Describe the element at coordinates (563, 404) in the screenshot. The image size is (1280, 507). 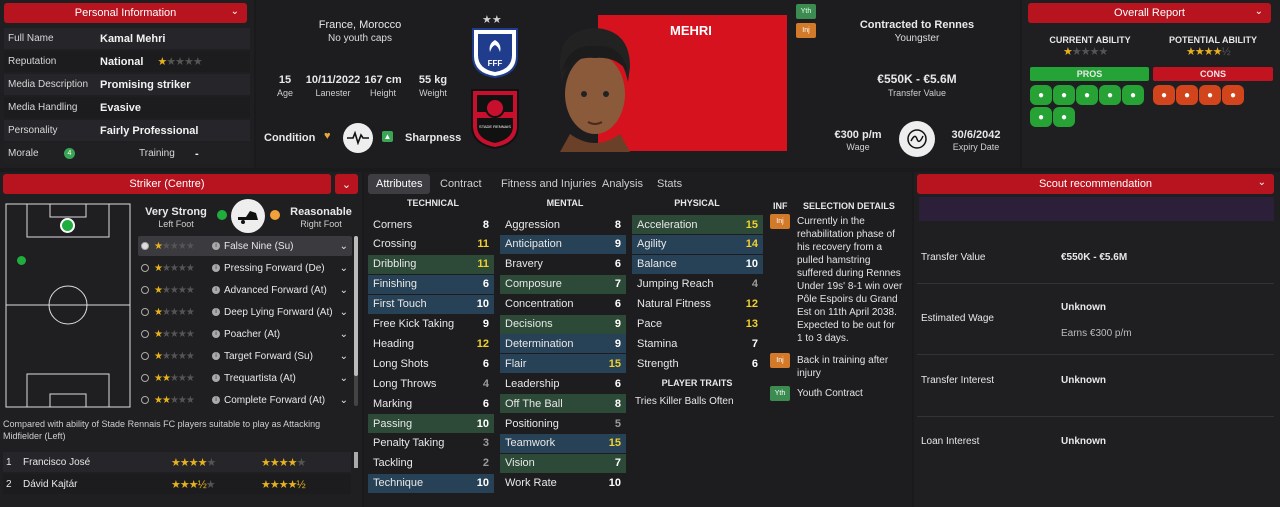
I see `attribute-row: Off The Ball 8` at that location.